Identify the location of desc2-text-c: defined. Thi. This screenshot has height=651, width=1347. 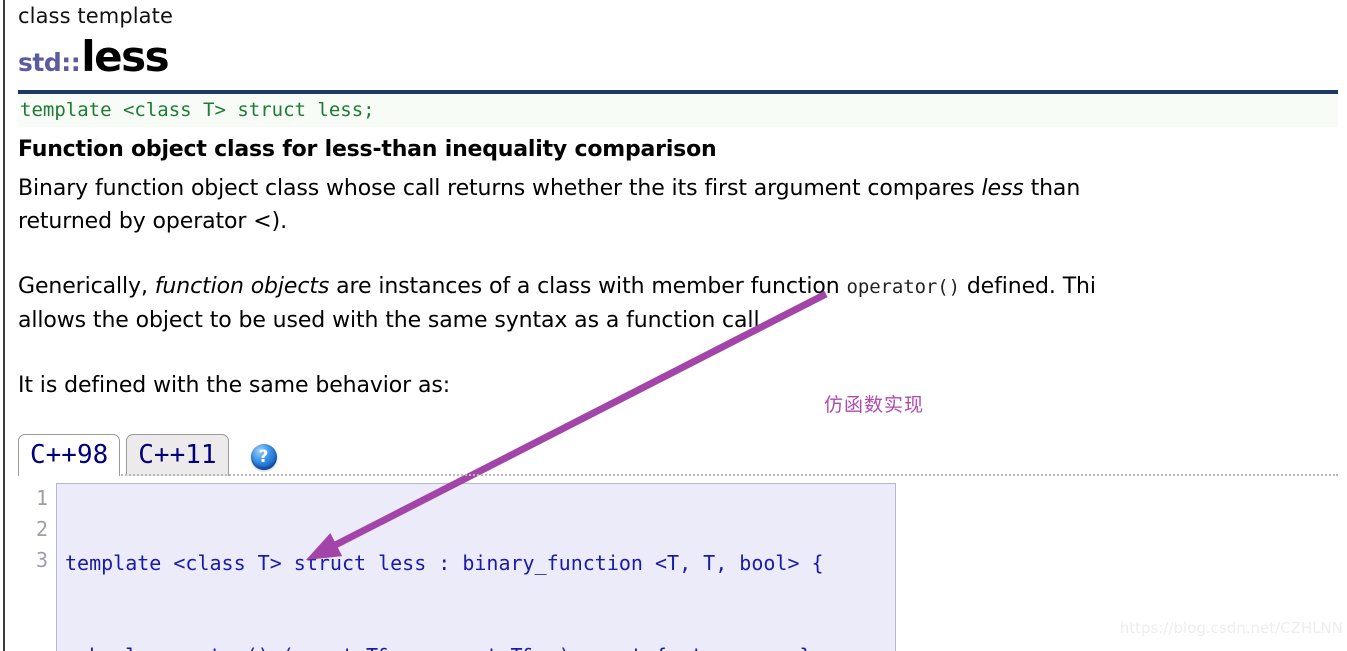
(1027, 286).